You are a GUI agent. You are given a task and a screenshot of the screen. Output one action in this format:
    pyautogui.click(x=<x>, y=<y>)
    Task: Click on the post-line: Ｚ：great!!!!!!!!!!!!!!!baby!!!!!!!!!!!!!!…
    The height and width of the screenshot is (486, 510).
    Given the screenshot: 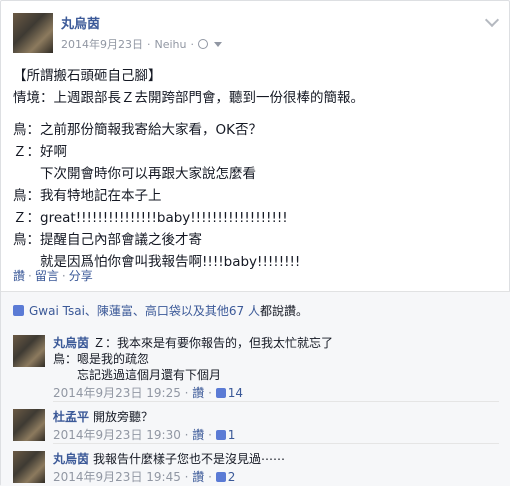 What is the action you would take?
    pyautogui.click(x=150, y=218)
    